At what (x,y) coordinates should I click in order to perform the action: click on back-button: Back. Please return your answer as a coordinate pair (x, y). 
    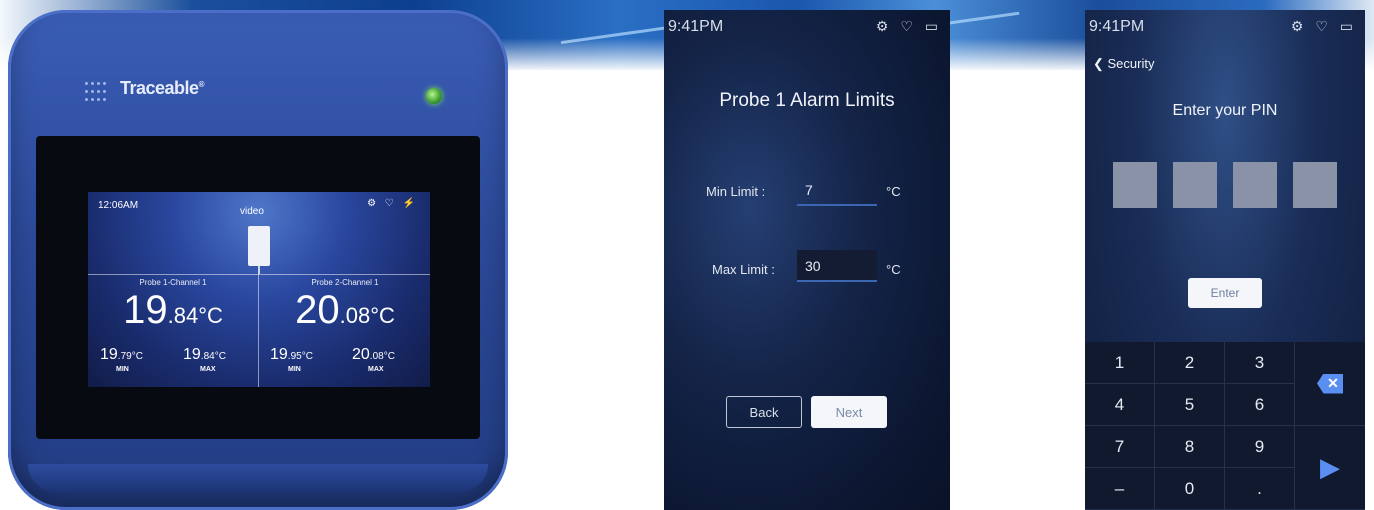
    Looking at the image, I should click on (764, 412).